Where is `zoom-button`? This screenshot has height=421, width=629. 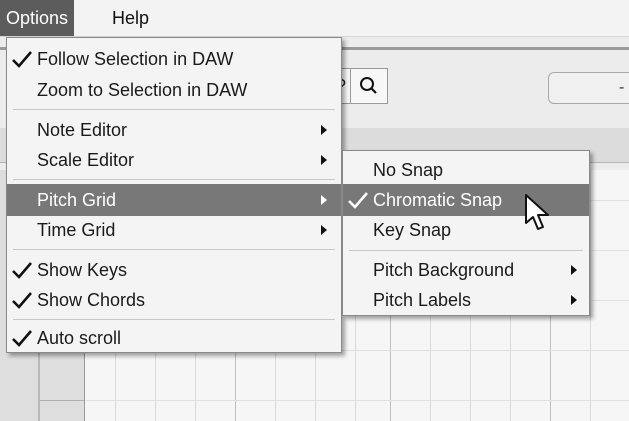 zoom-button is located at coordinates (369, 86).